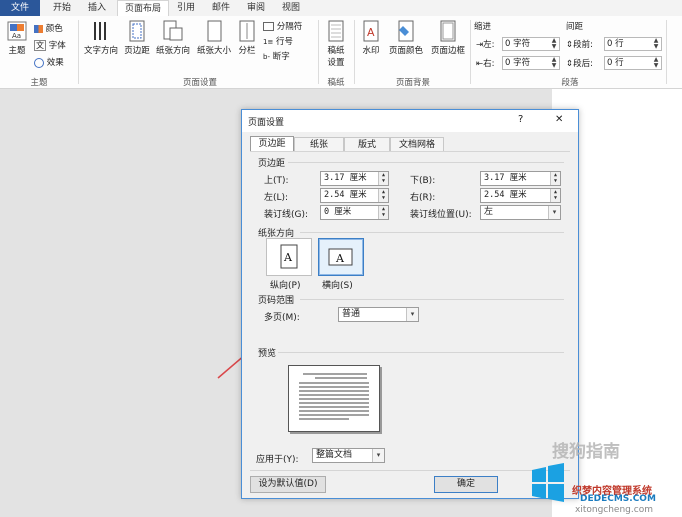 This screenshot has height=517, width=682. I want to click on tab-document-grid: 文档网格, so click(417, 144).